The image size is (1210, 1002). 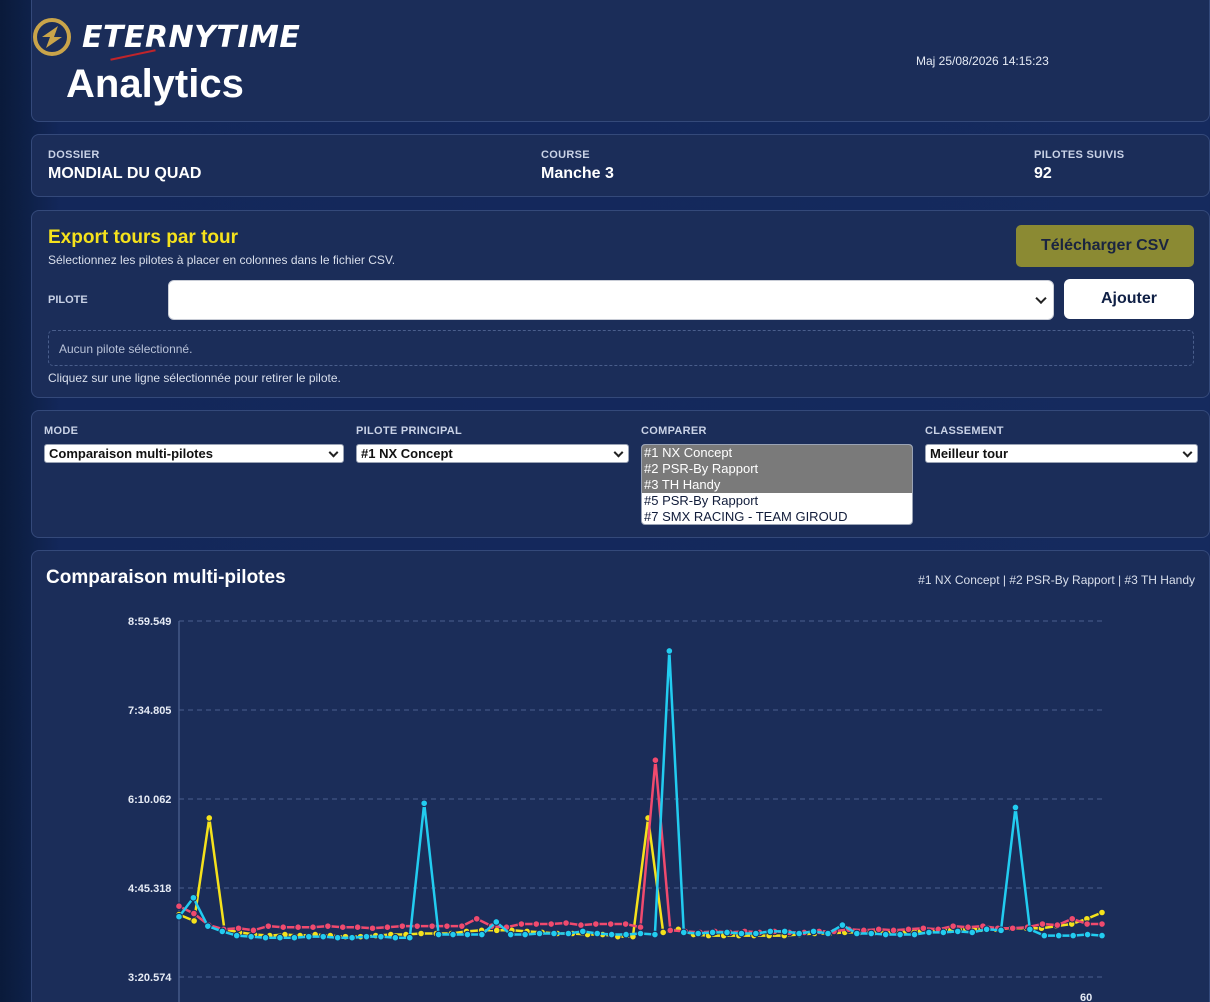 What do you see at coordinates (777, 469) in the screenshot?
I see `compare-option: #2 PSR-By Rapport` at bounding box center [777, 469].